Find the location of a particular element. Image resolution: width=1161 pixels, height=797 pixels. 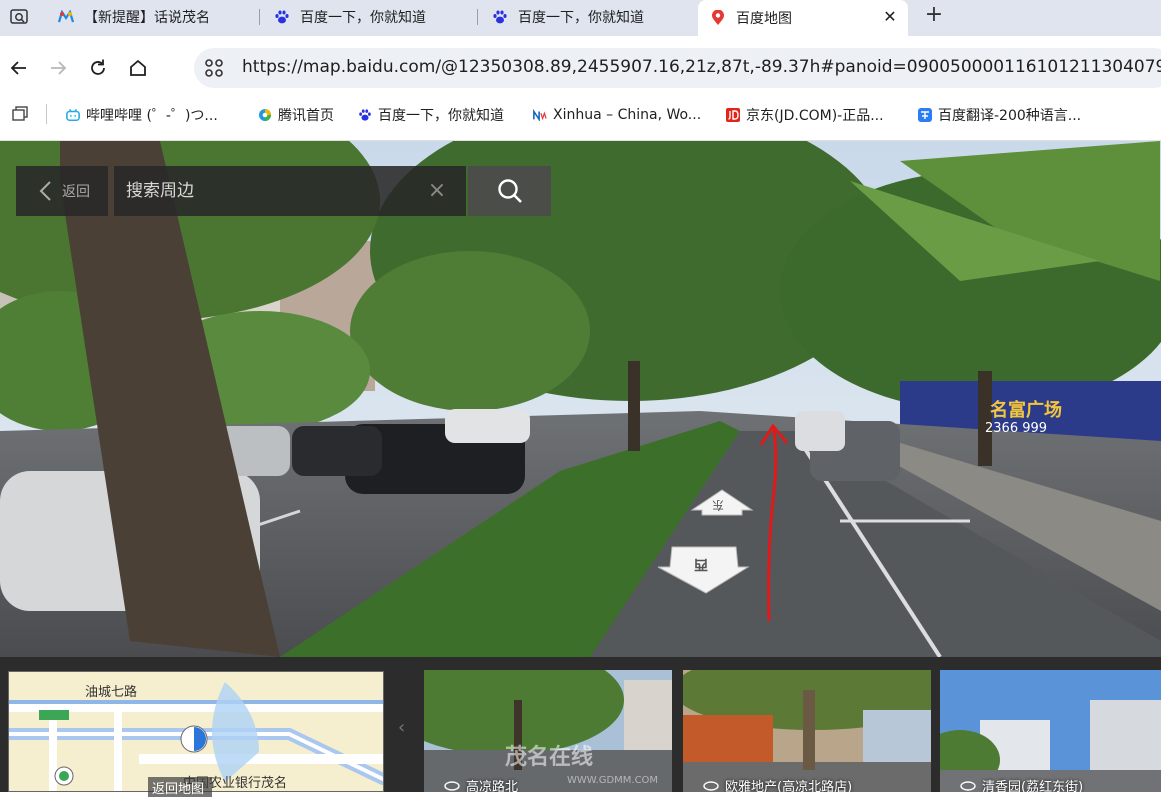

bookmark-tencent: 腾讯首页 is located at coordinates (296, 115).